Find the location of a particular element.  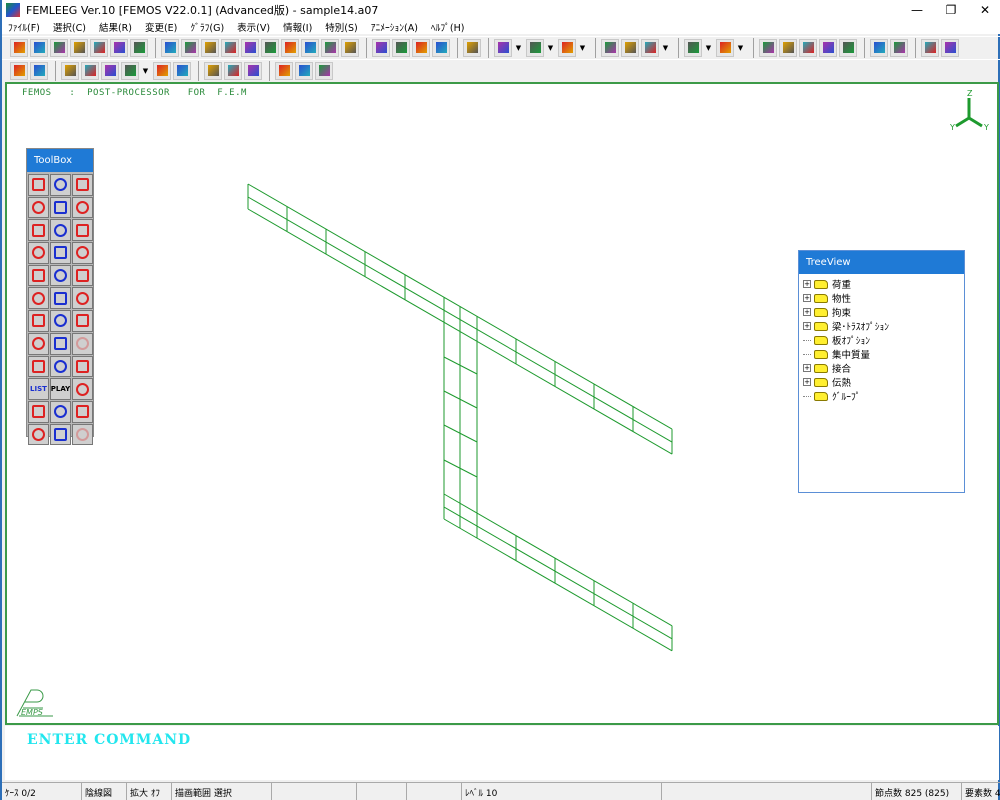

lock-open-button is located at coordinates (70, 70).